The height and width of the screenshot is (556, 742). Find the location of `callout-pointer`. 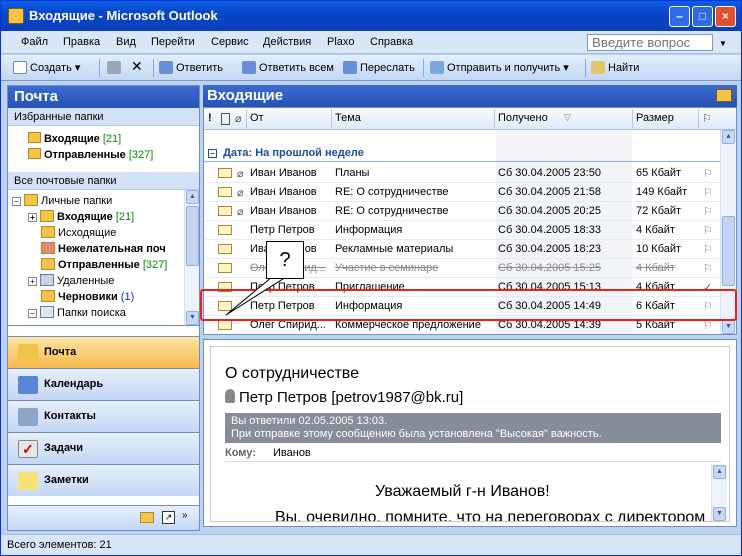

callout-pointer is located at coordinates (255, 296).